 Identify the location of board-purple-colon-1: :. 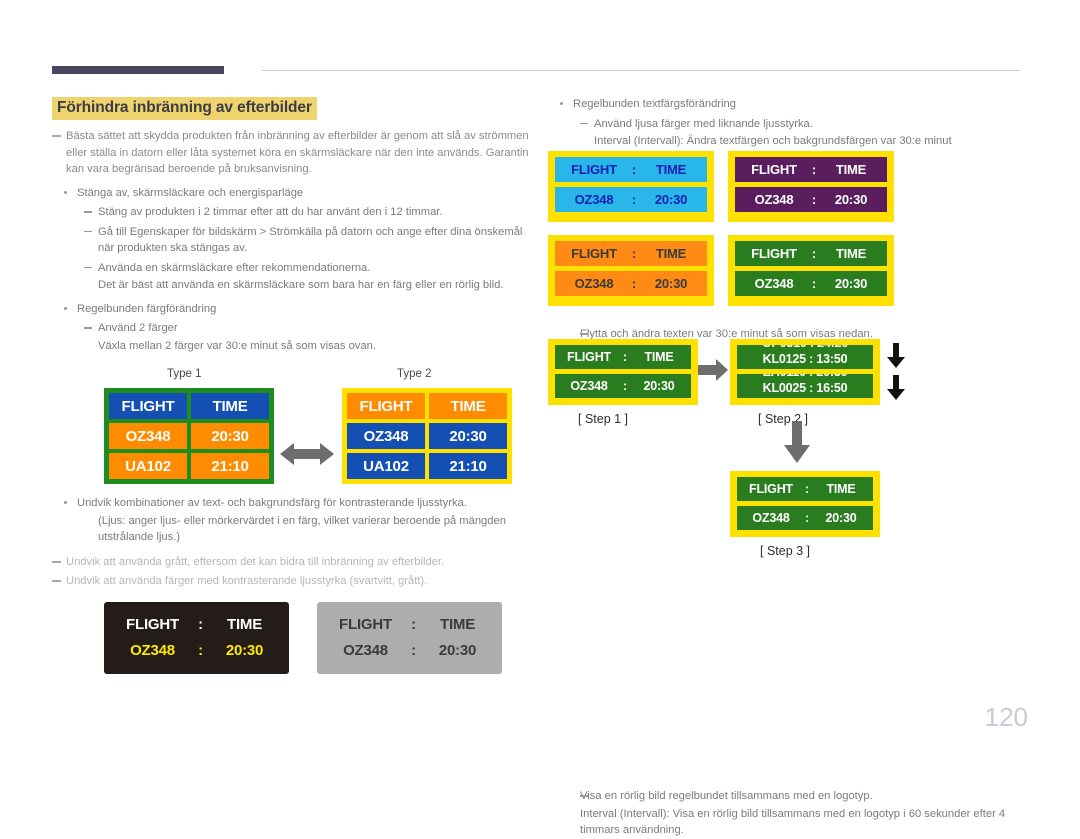
(814, 169).